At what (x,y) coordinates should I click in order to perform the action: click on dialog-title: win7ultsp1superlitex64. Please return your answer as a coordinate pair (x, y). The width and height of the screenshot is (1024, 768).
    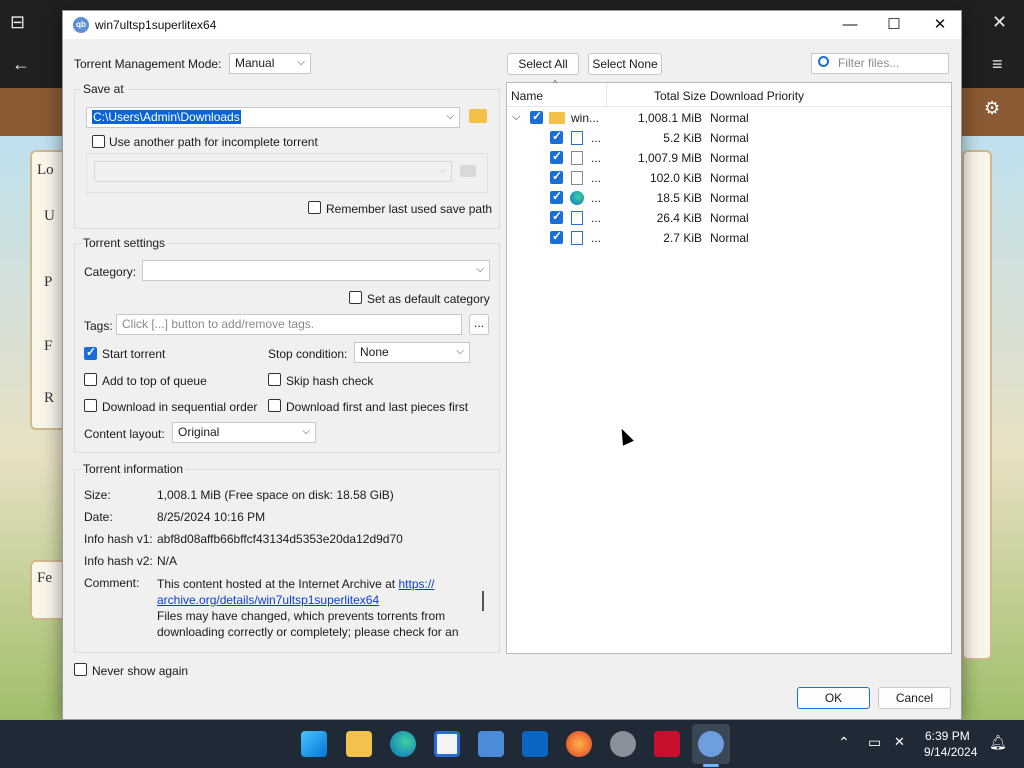
    Looking at the image, I should click on (156, 25).